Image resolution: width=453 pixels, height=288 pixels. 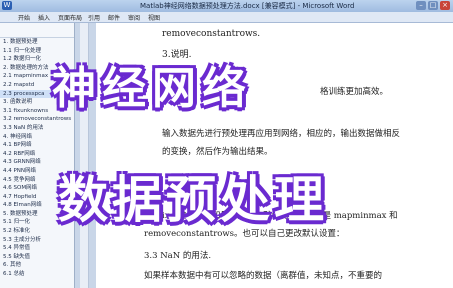 What do you see at coordinates (37, 42) in the screenshot?
I see `nav-item: 1. 数据预处理` at bounding box center [37, 42].